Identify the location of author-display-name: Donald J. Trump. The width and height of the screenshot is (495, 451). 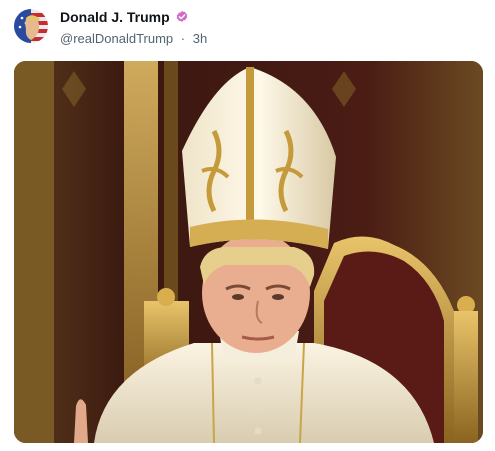
(115, 17).